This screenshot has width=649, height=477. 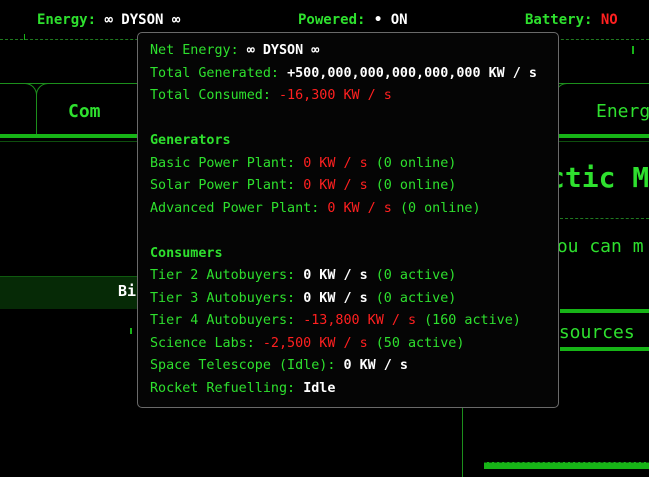 I want to click on consumer-value: -2,500 KW / s, so click(x=315, y=343).